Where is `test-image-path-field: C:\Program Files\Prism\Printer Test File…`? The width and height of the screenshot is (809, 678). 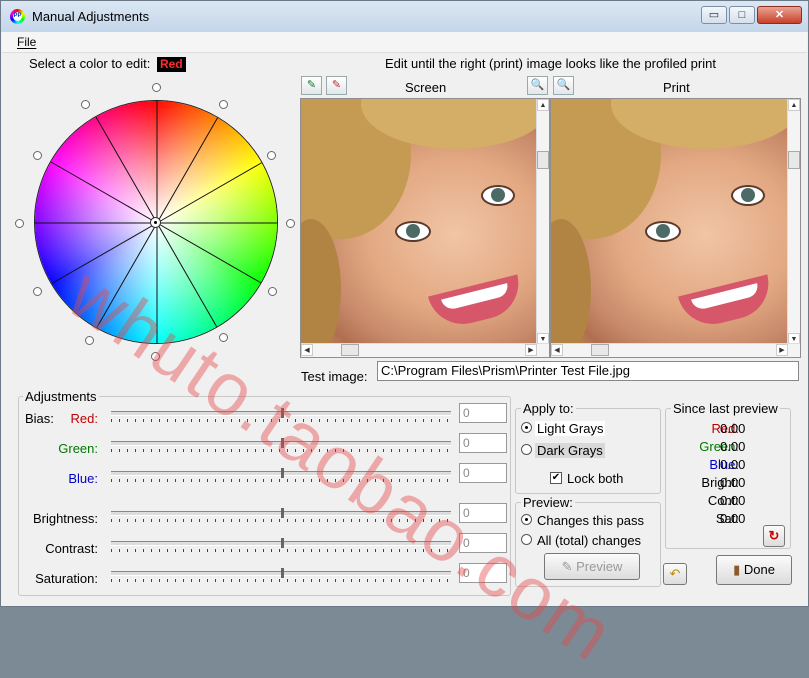 test-image-path-field: C:\Program Files\Prism\Printer Test File… is located at coordinates (588, 371).